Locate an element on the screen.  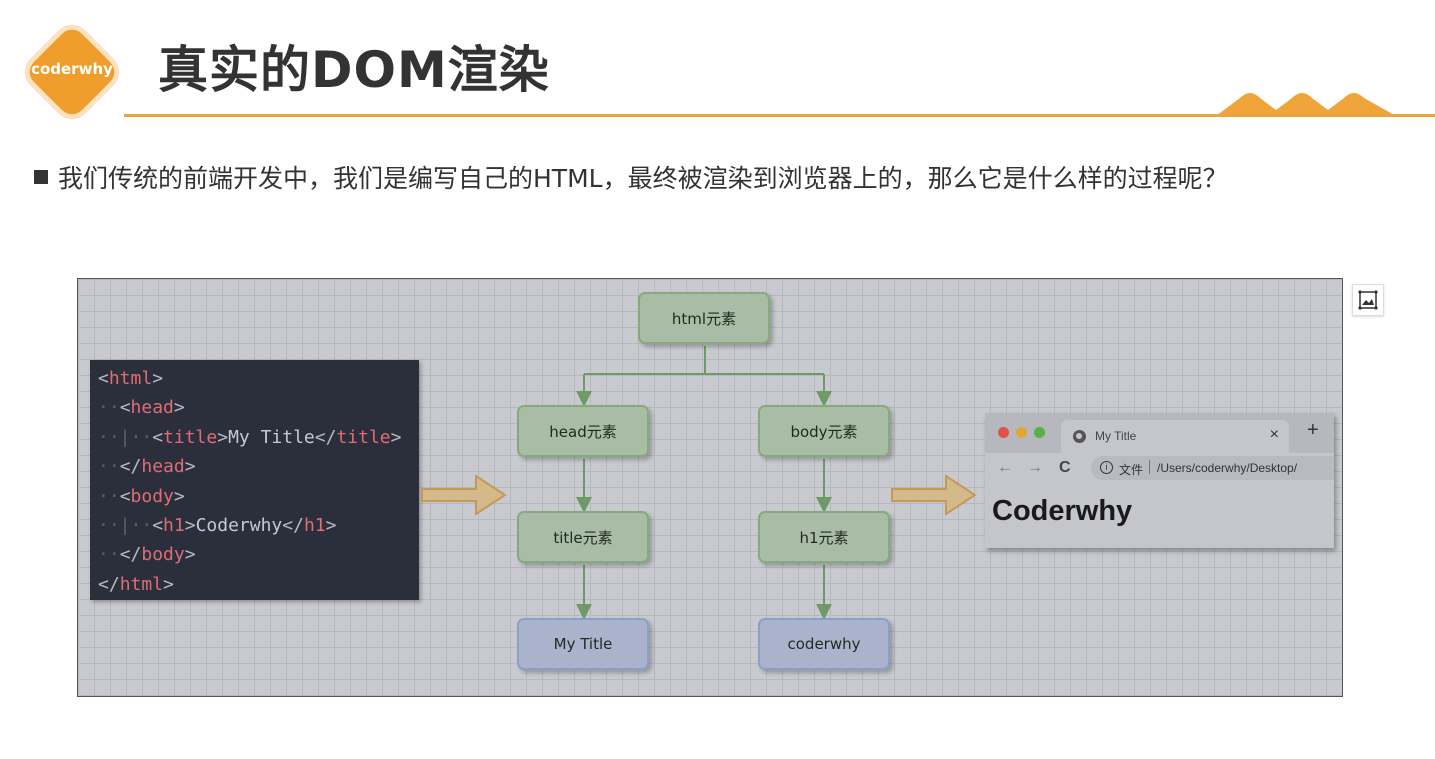
new-tab-icon: + is located at coordinates (1313, 430).